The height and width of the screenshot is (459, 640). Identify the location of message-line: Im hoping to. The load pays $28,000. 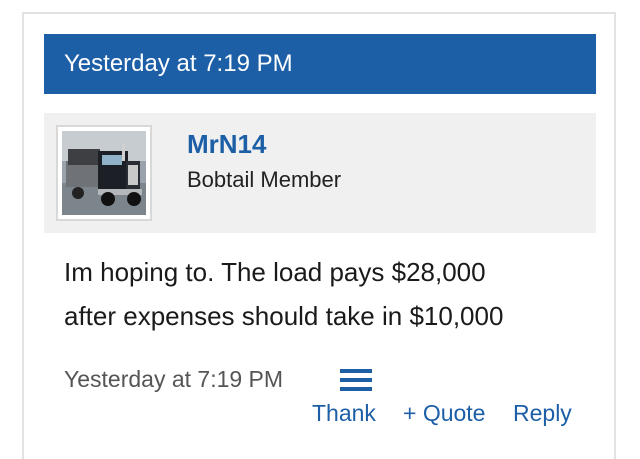
(275, 272).